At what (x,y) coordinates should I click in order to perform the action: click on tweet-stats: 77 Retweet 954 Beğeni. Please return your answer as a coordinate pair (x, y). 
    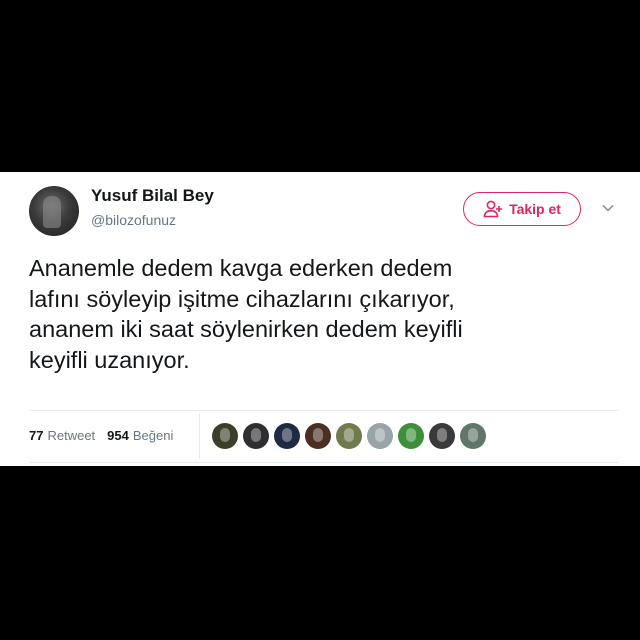
    Looking at the image, I should click on (107, 435).